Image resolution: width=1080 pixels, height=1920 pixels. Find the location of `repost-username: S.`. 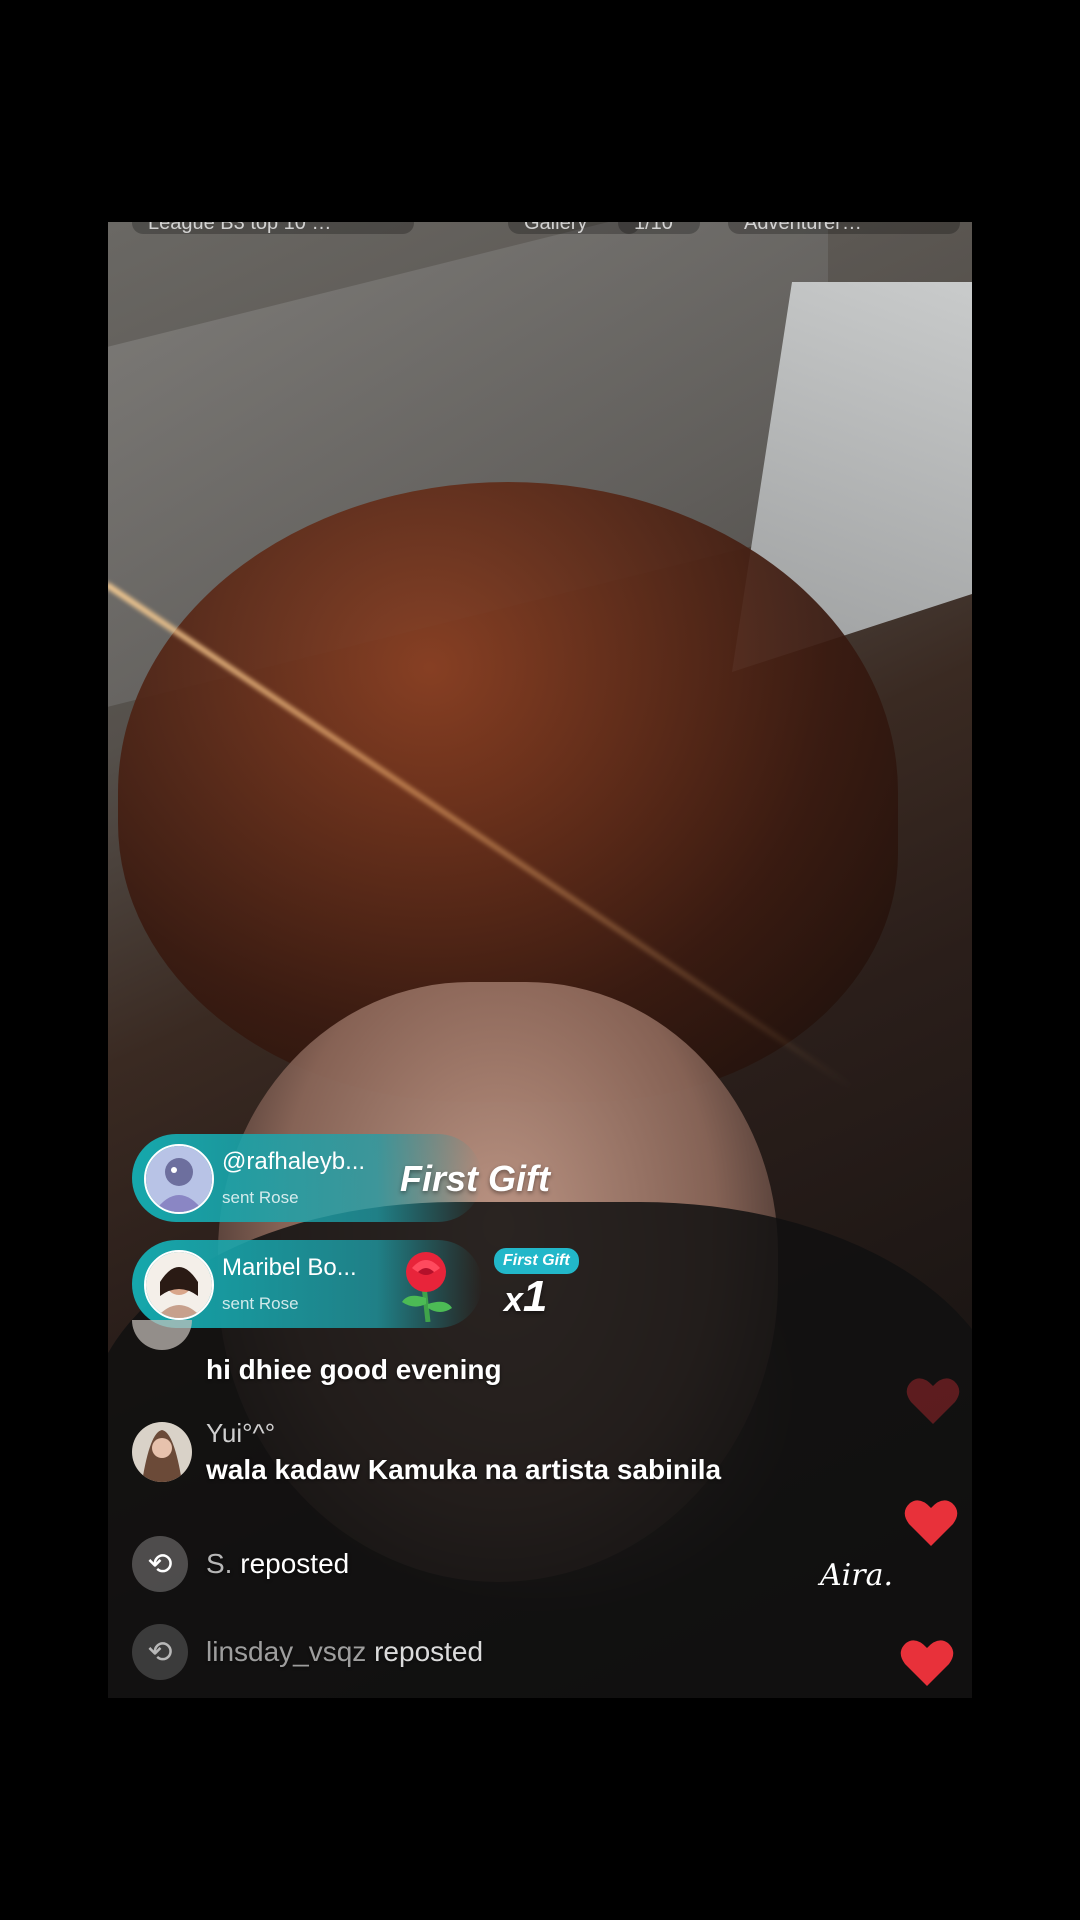

repost-username: S. is located at coordinates (219, 1563).